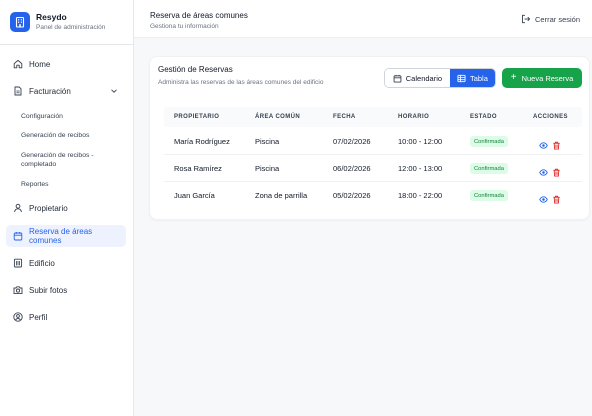  I want to click on brand: Resydo Panel de administración, so click(57, 22).